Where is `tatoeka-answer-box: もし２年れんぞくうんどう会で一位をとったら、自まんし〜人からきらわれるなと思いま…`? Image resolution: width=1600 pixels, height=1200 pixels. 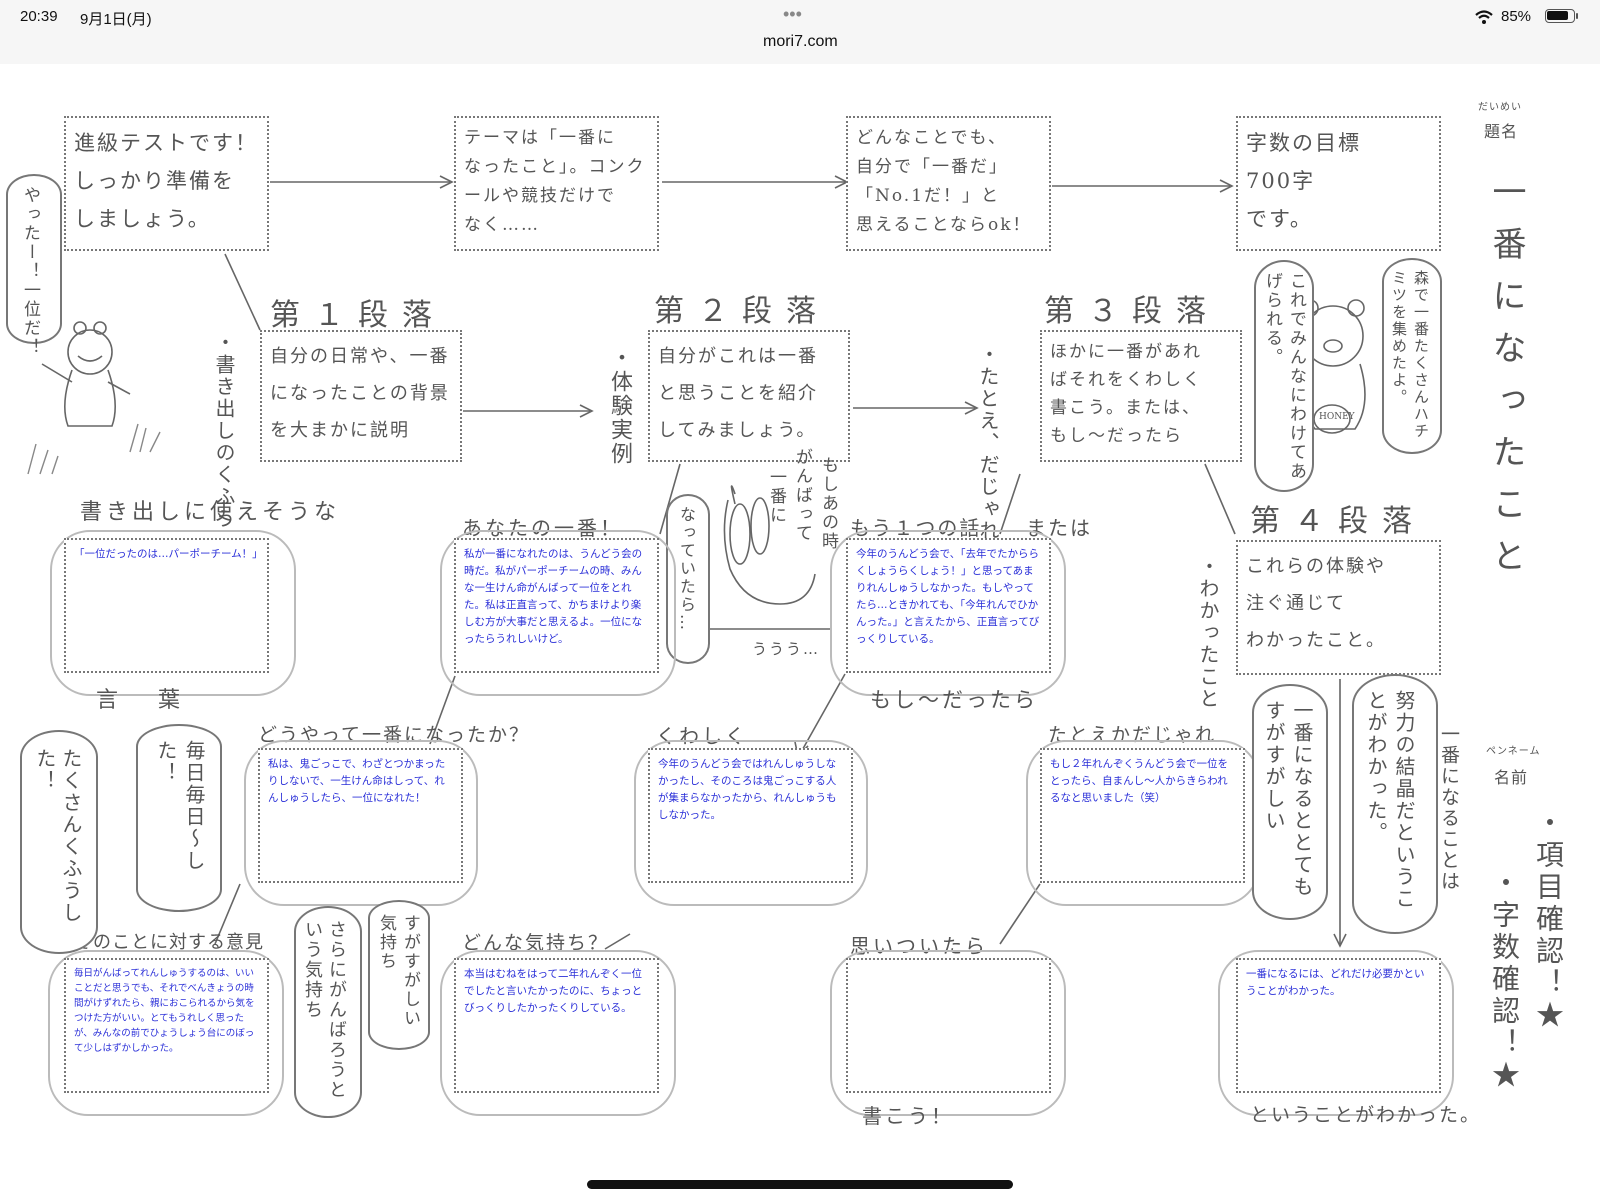 tatoeka-answer-box: もし２年れんぞくうんどう会で一位をとったら、自まんし〜人からきらわれるなと思いま… is located at coordinates (1142, 815).